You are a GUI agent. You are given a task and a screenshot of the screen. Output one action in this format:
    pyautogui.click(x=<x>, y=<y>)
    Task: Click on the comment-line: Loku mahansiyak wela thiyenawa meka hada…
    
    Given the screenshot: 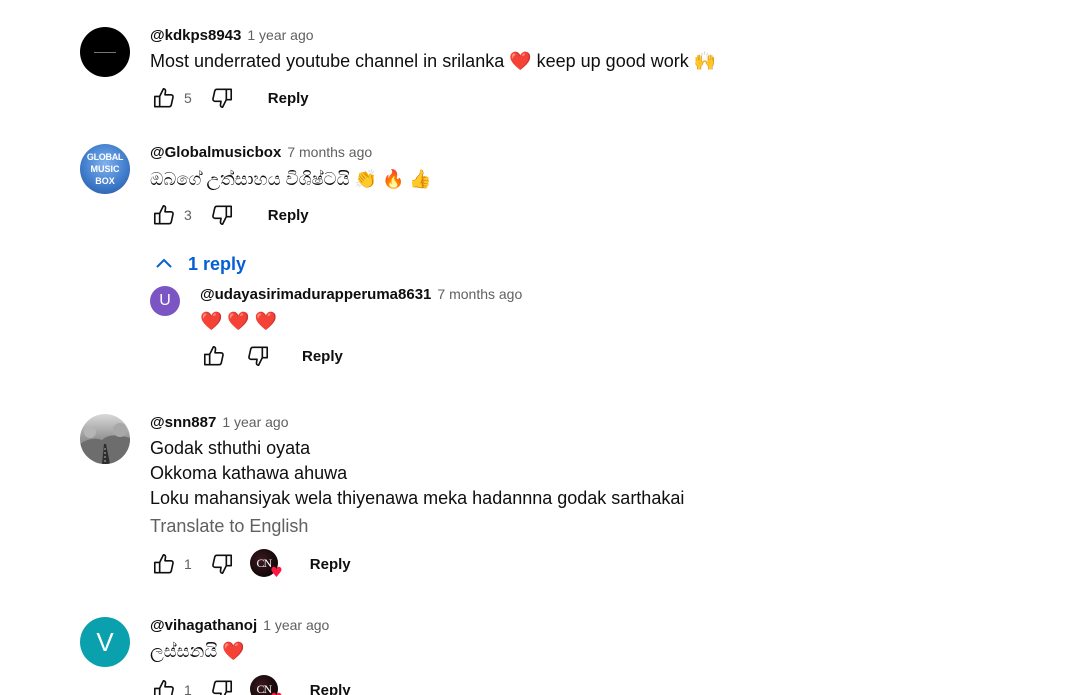 What is the action you would take?
    pyautogui.click(x=417, y=498)
    